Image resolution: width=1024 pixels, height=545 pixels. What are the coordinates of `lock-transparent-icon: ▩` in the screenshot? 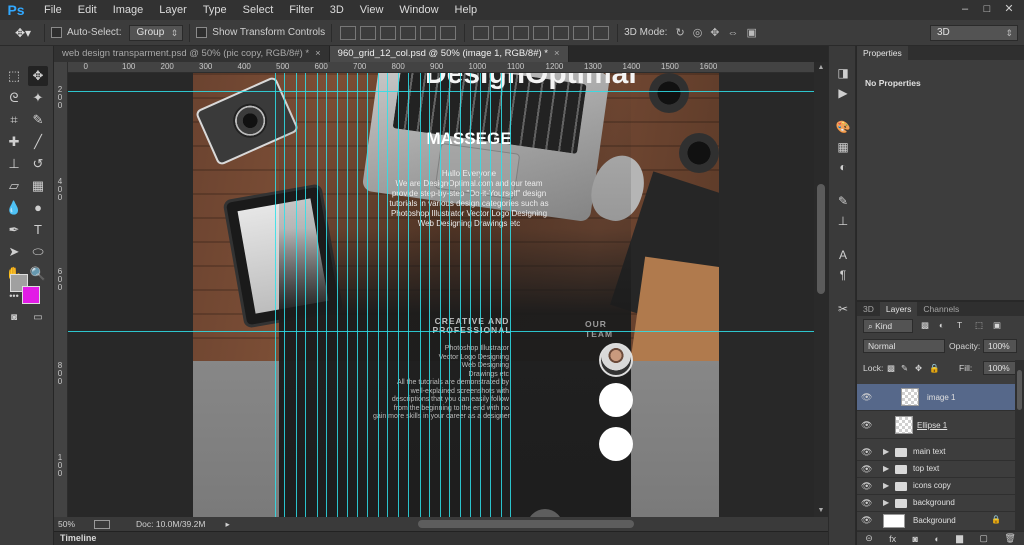 It's located at (891, 368).